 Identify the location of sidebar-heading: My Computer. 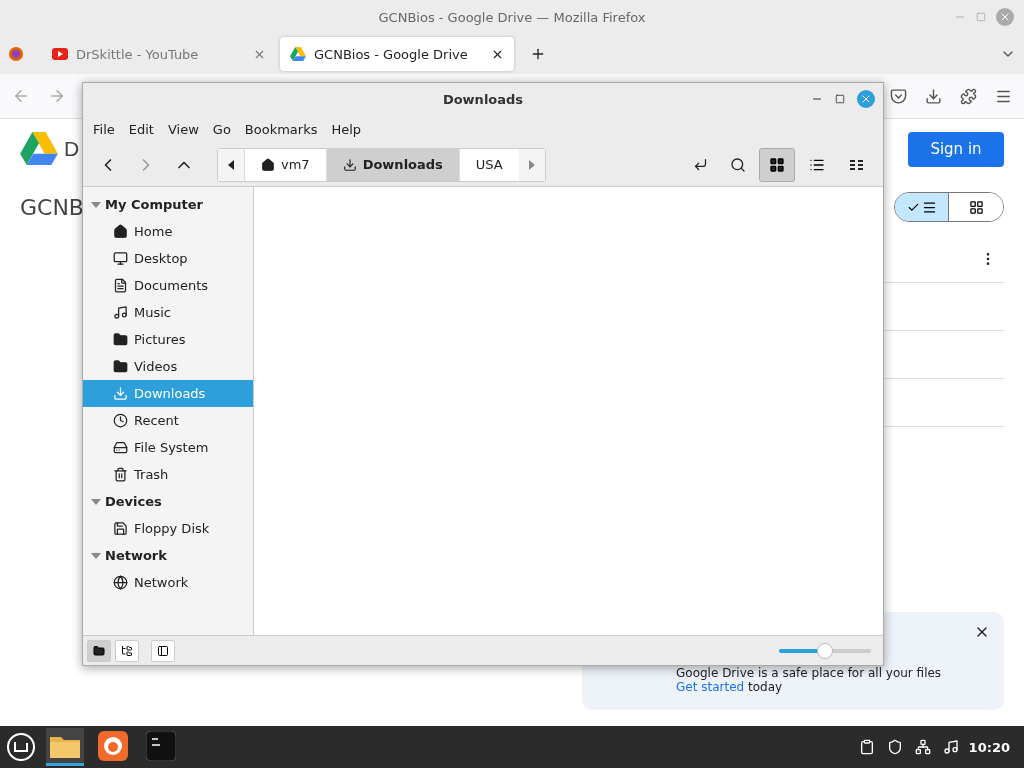
(154, 204).